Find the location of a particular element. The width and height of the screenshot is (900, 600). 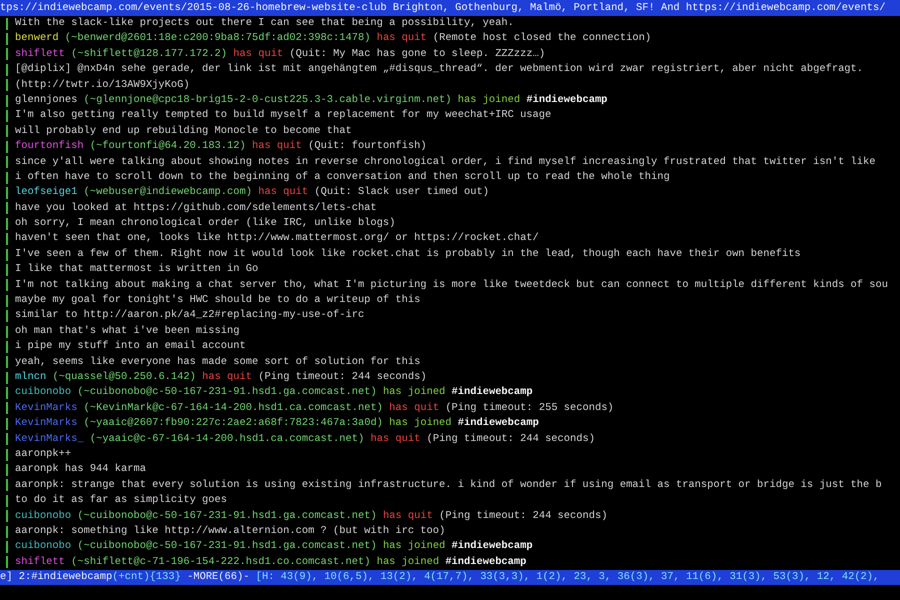

chat-message: i pipe my stuff into an email account is located at coordinates (130, 346).